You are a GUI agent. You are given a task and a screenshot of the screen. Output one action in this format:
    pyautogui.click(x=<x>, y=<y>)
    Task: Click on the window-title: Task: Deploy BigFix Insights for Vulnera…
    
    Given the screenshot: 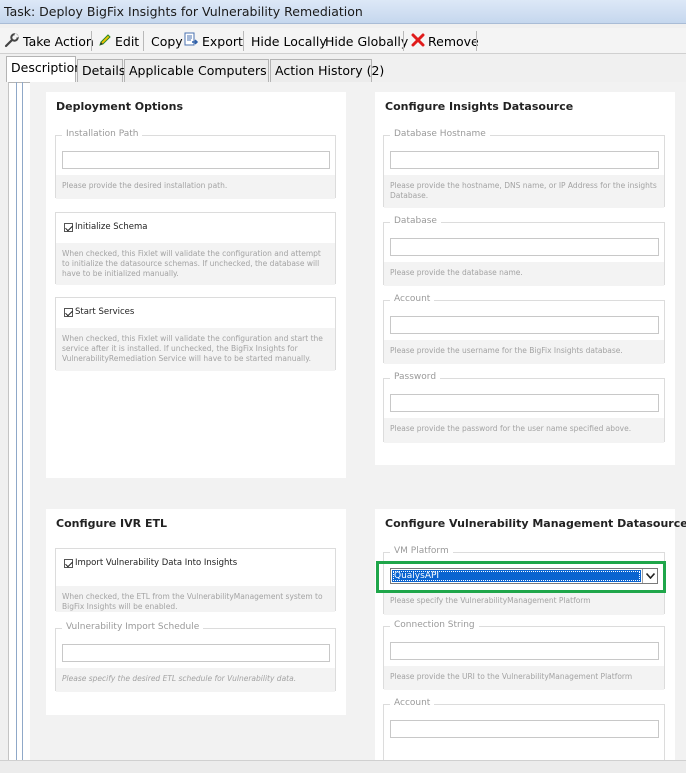 What is the action you would take?
    pyautogui.click(x=343, y=12)
    